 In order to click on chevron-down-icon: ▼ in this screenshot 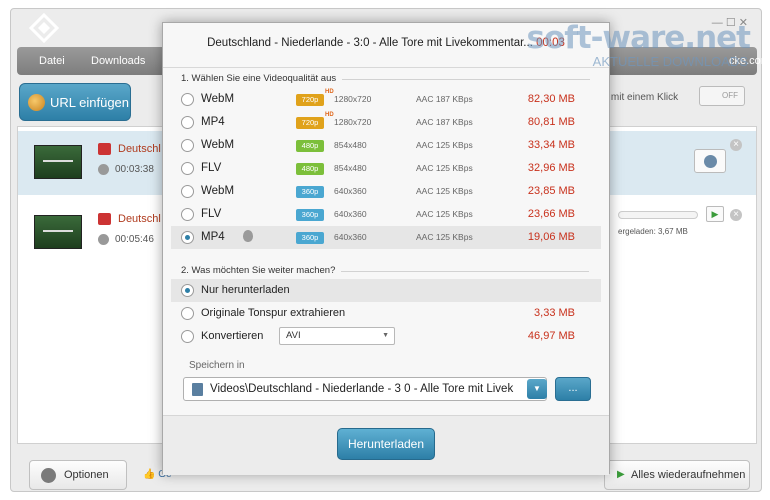, I will do `click(385, 335)`.